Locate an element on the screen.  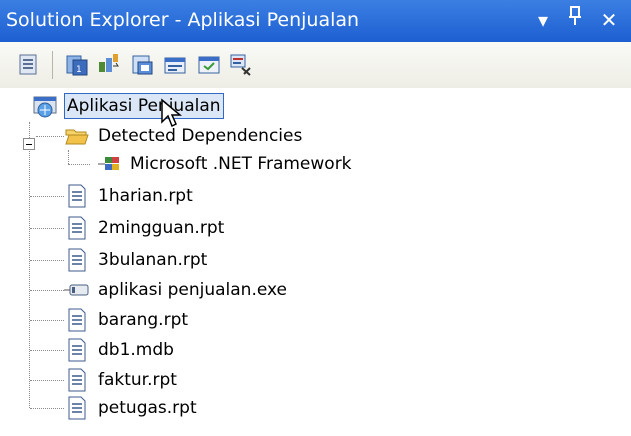
mouse-pointer-icon is located at coordinates (172, 114).